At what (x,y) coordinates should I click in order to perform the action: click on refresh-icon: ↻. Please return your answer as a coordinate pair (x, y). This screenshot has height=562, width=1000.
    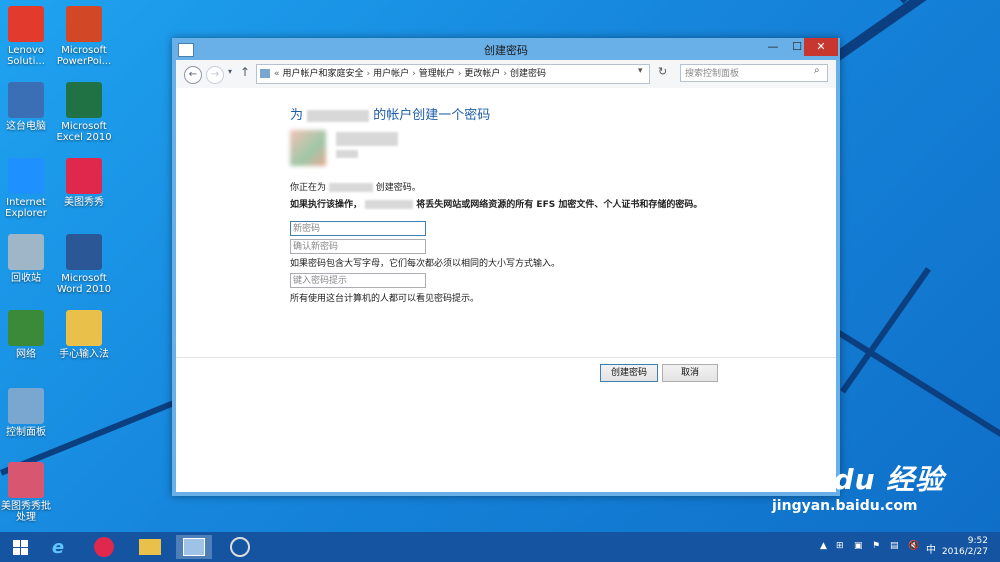
    Looking at the image, I should click on (662, 71).